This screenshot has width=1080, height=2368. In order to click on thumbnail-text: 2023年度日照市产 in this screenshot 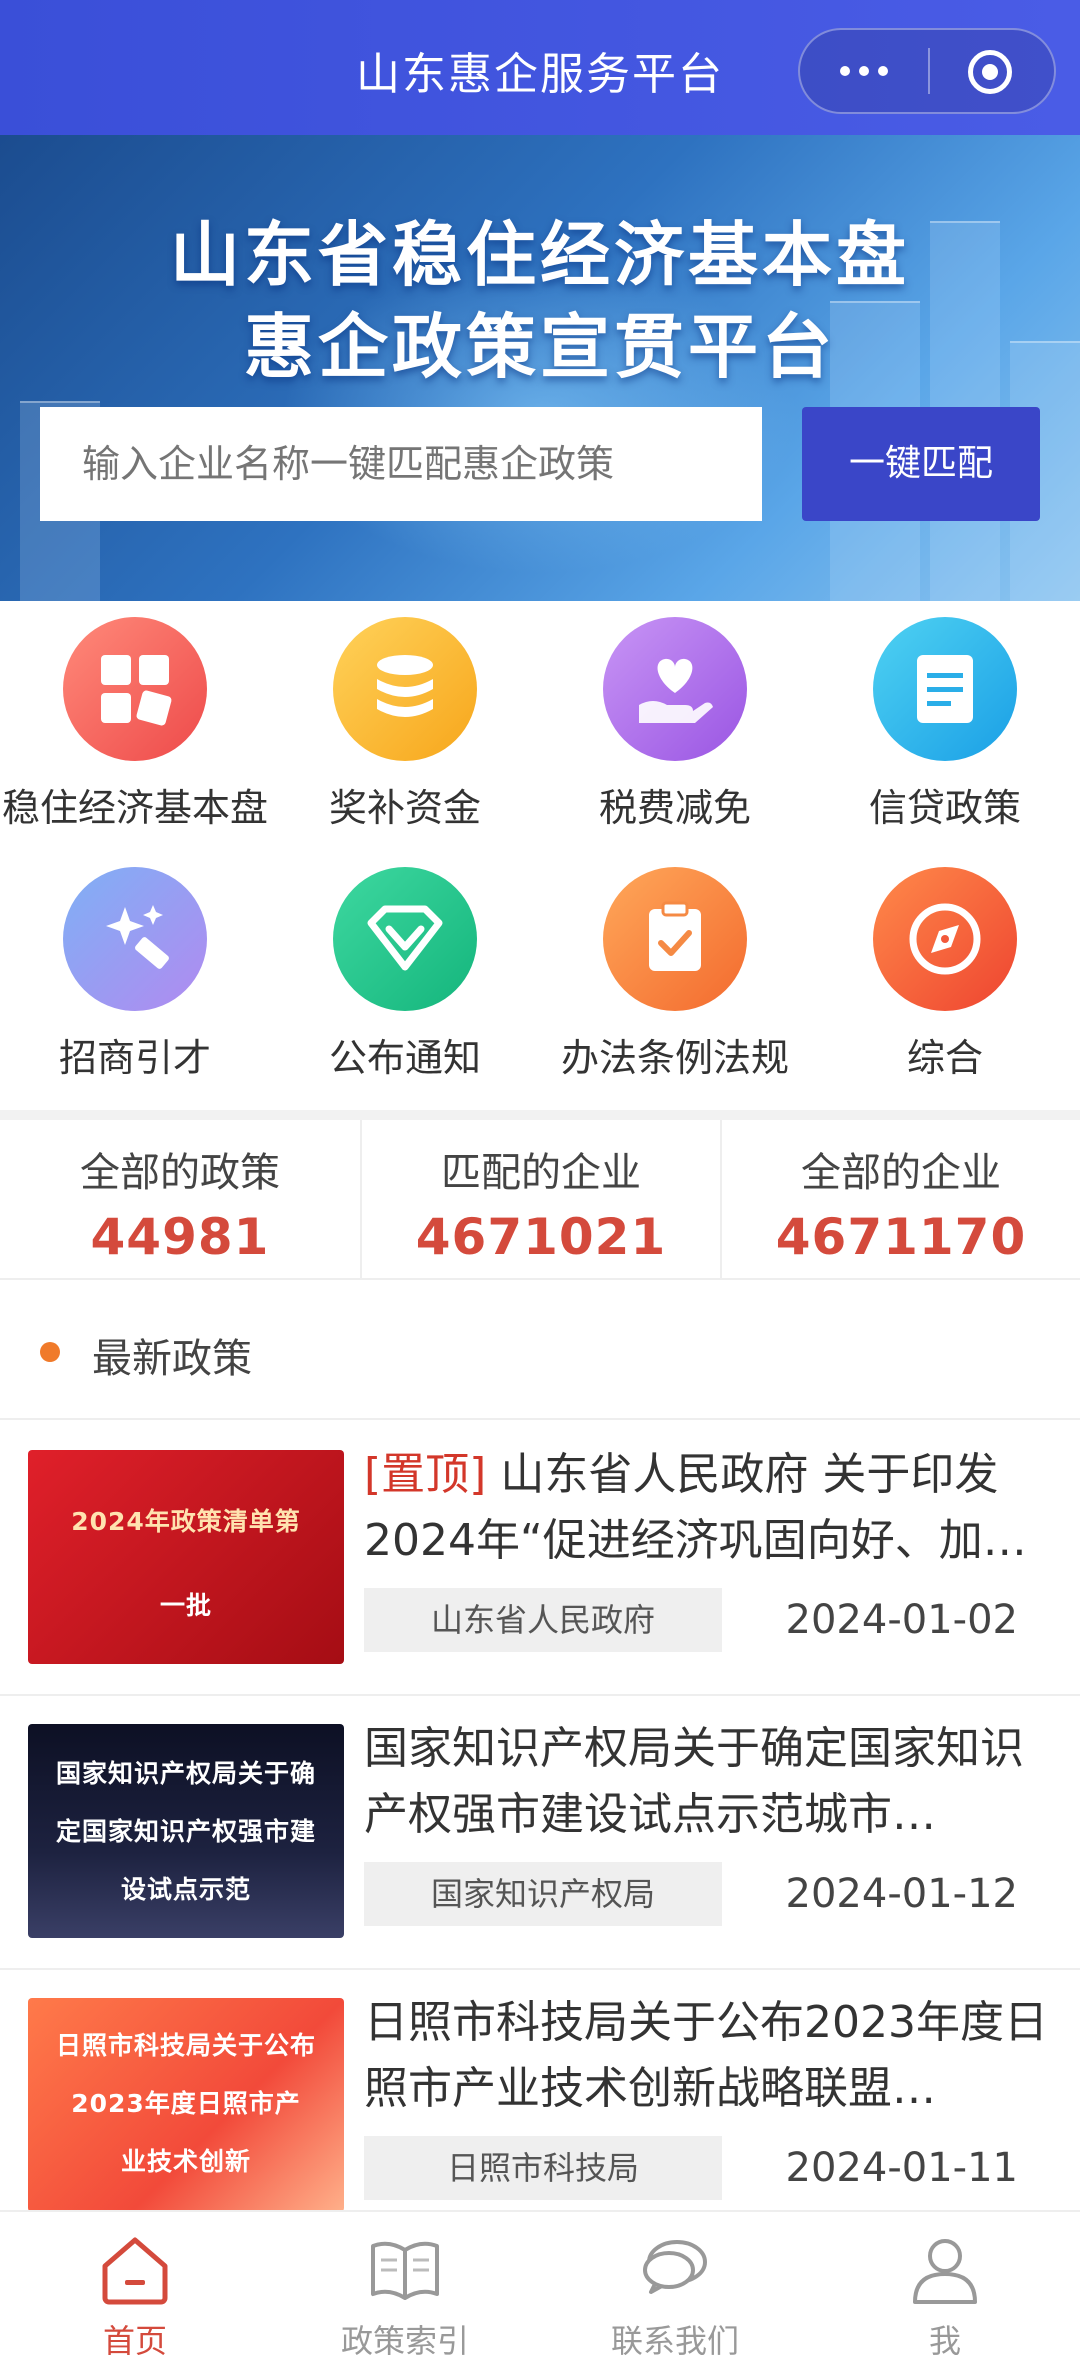, I will do `click(186, 2103)`.